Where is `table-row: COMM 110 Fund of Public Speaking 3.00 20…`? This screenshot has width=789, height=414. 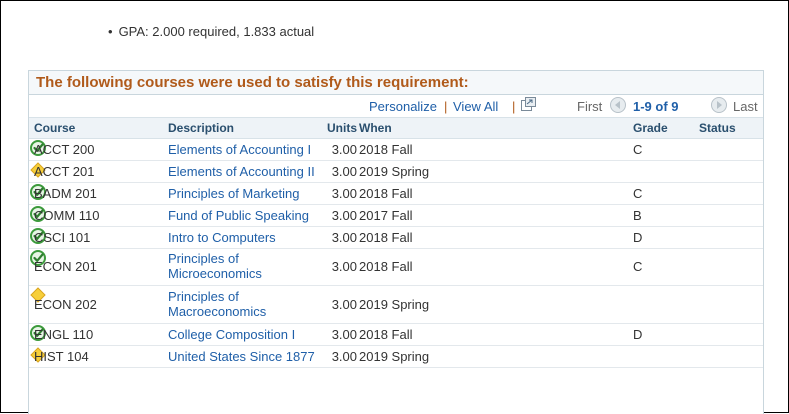
table-row: COMM 110 Fund of Public Speaking 3.00 20… is located at coordinates (396, 216).